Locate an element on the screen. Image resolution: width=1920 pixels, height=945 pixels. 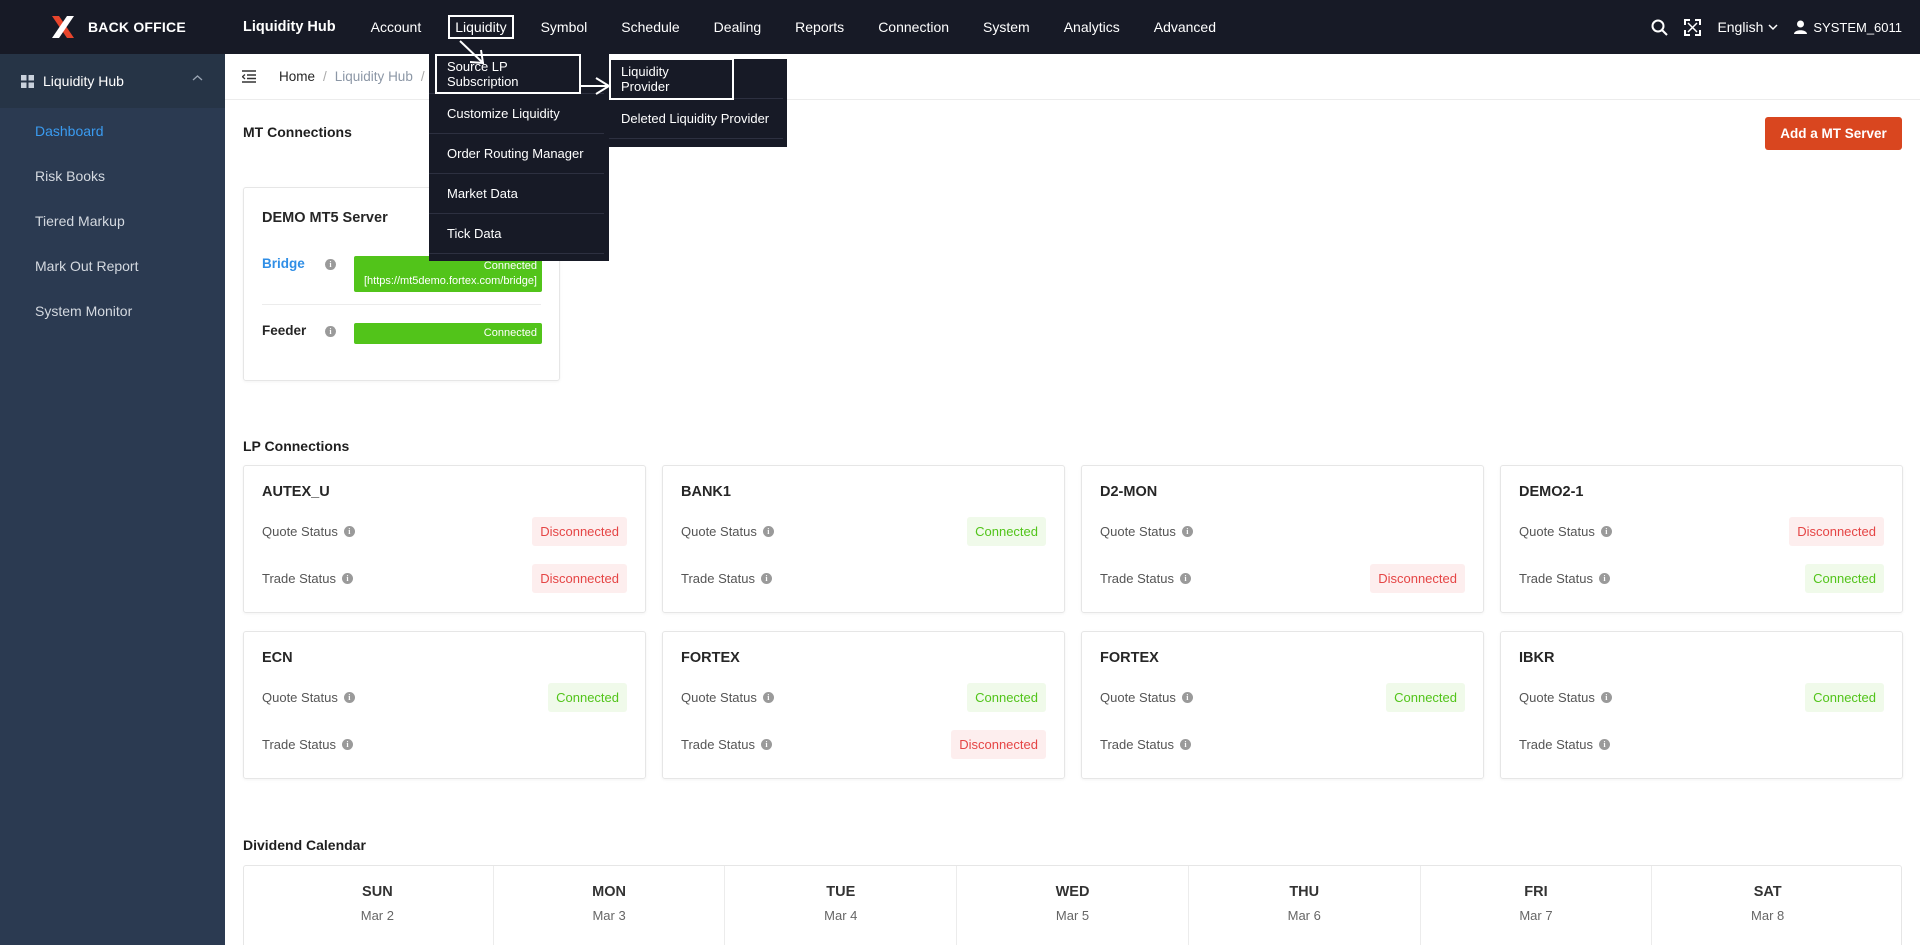
sidebar-item-tiered-markup: Tiered Markup is located at coordinates (112, 220).